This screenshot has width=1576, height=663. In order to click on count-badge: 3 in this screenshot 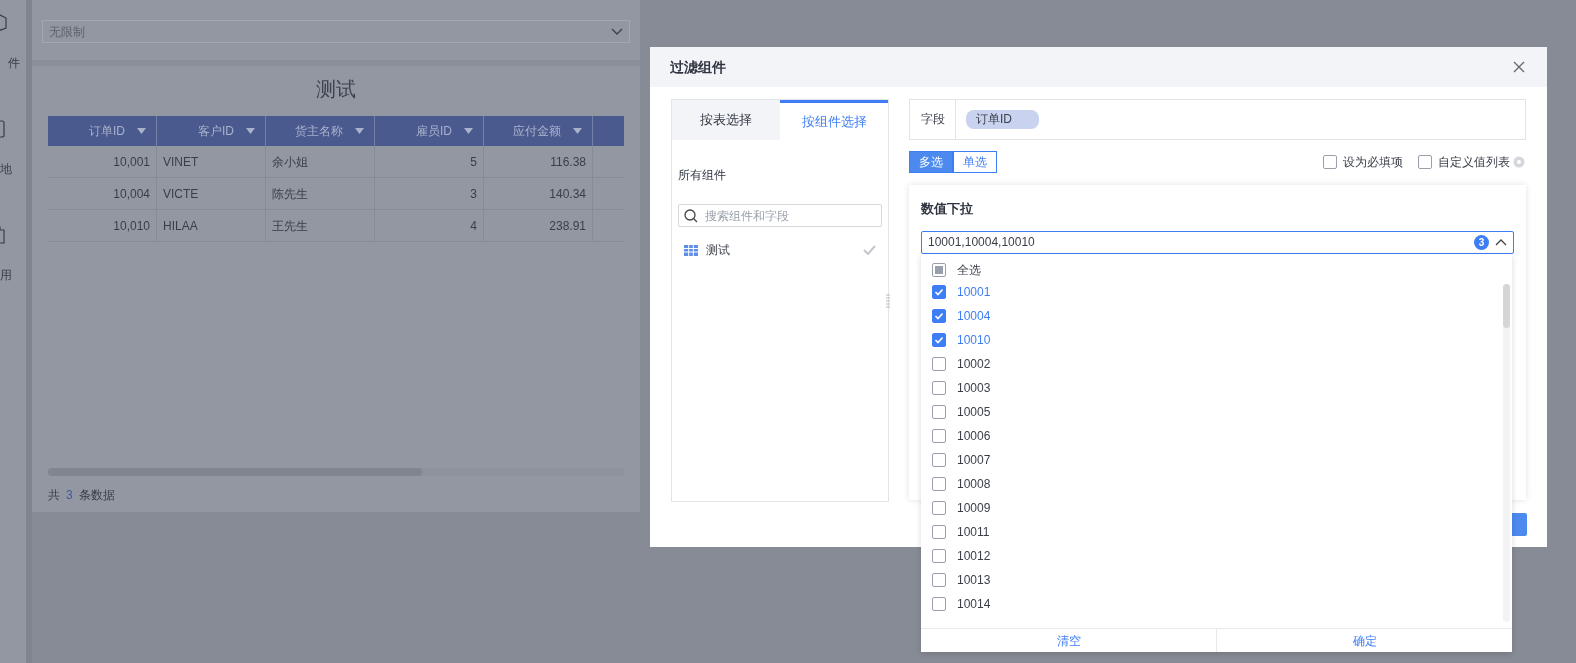, I will do `click(1481, 242)`.